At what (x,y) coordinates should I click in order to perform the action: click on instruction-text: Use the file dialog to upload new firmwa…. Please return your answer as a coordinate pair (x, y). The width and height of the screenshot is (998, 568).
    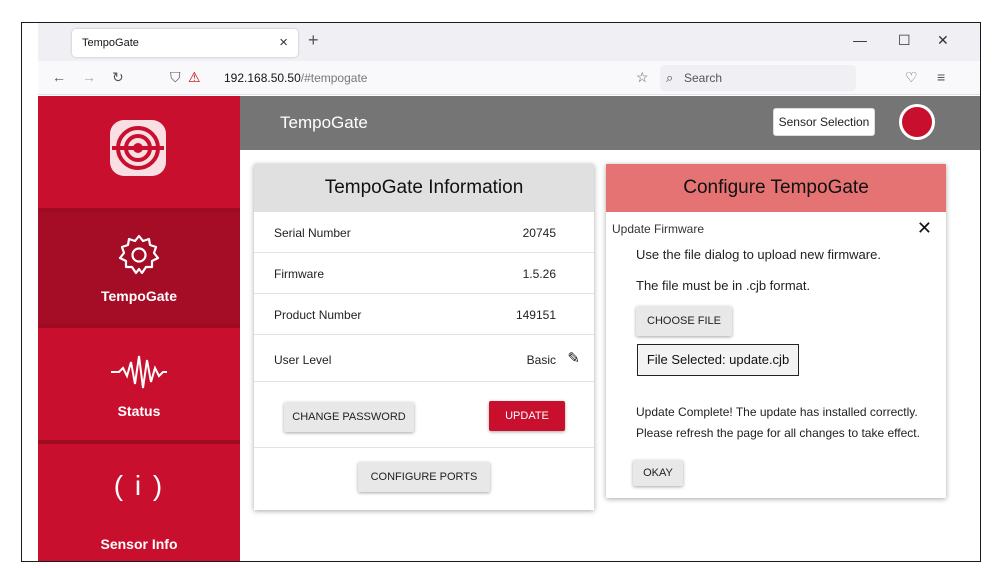
    Looking at the image, I should click on (758, 254).